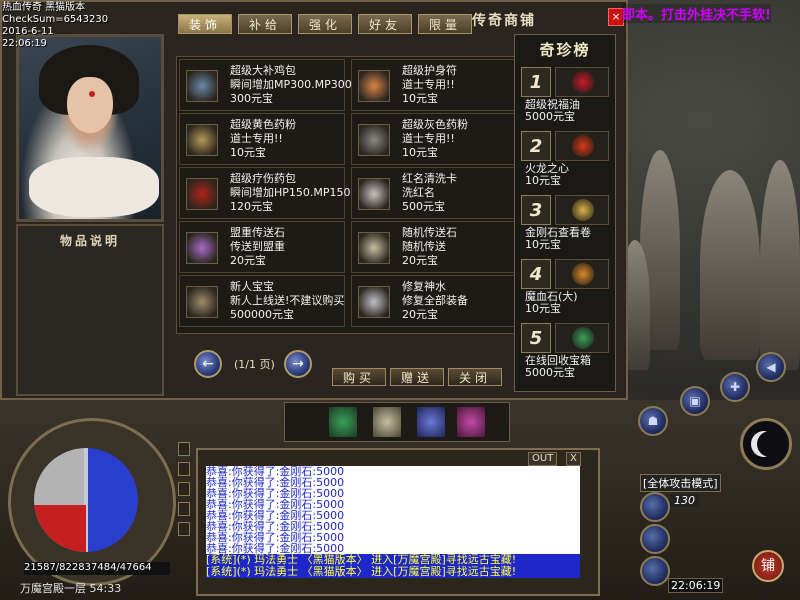 The width and height of the screenshot is (800, 600). What do you see at coordinates (97, 568) in the screenshot?
I see `character-stats: 21587/822837484/47664` at bounding box center [97, 568].